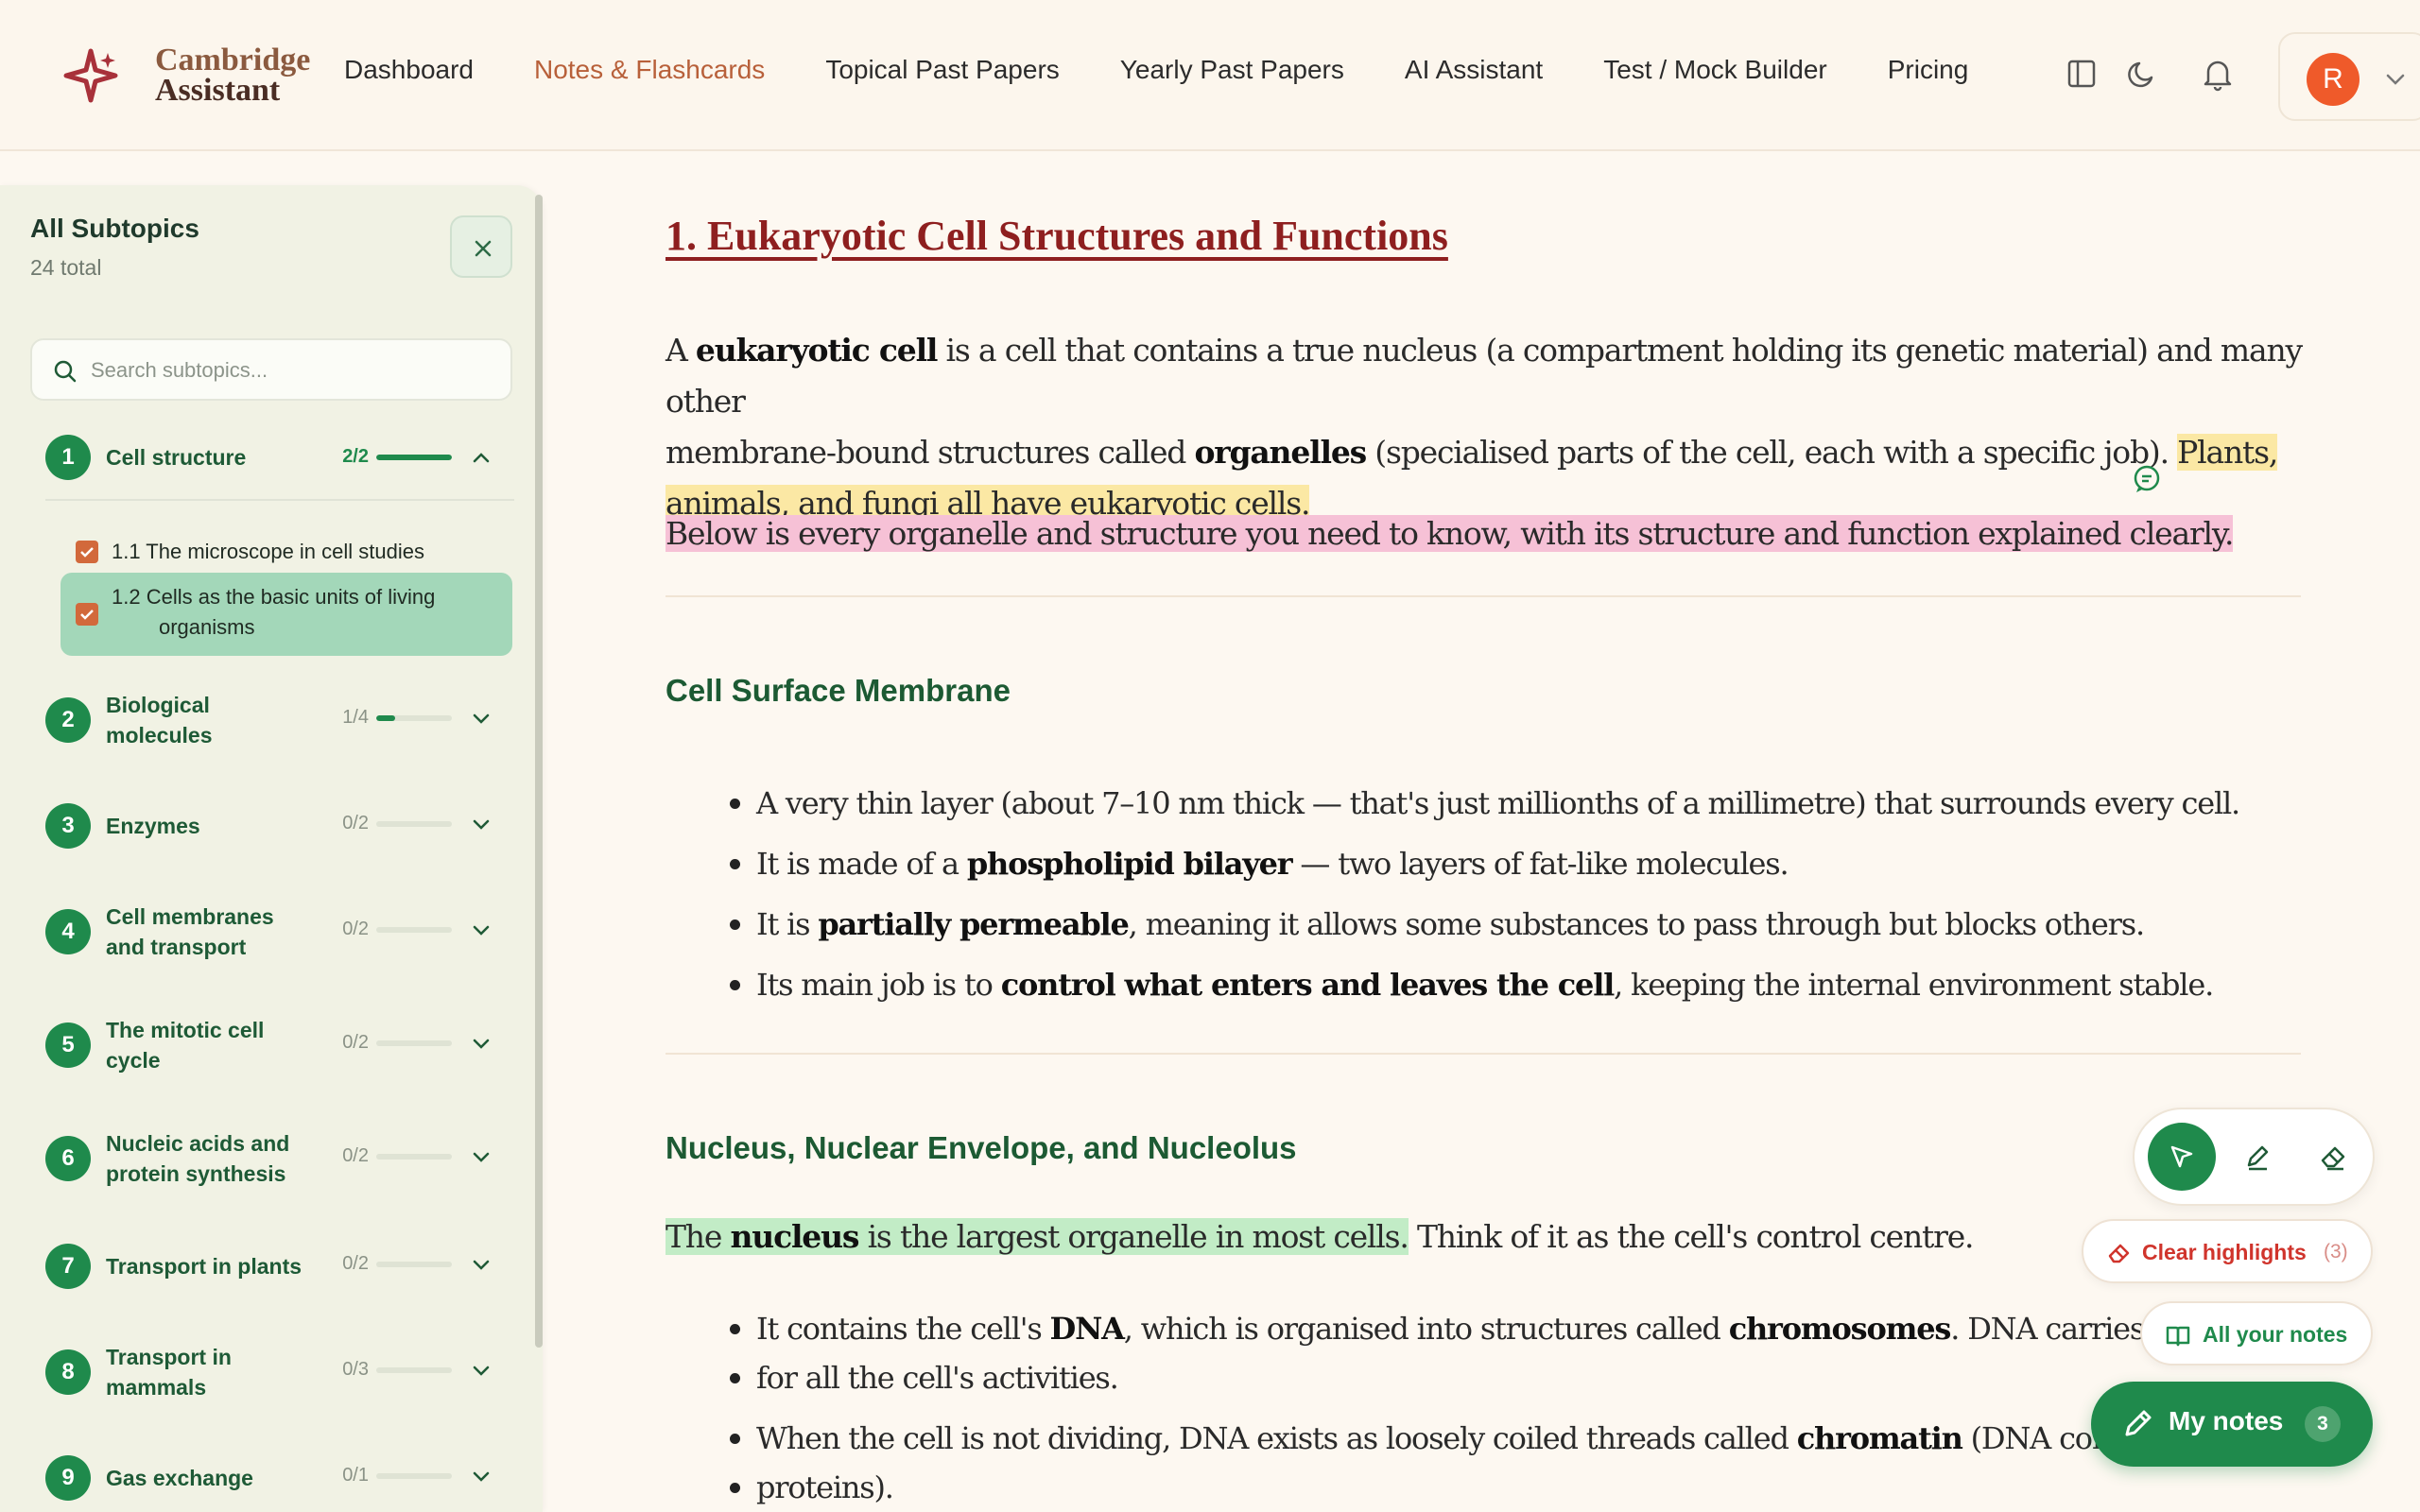 The width and height of the screenshot is (2420, 1512). I want to click on highlight-yellow: Plants,, so click(2227, 452).